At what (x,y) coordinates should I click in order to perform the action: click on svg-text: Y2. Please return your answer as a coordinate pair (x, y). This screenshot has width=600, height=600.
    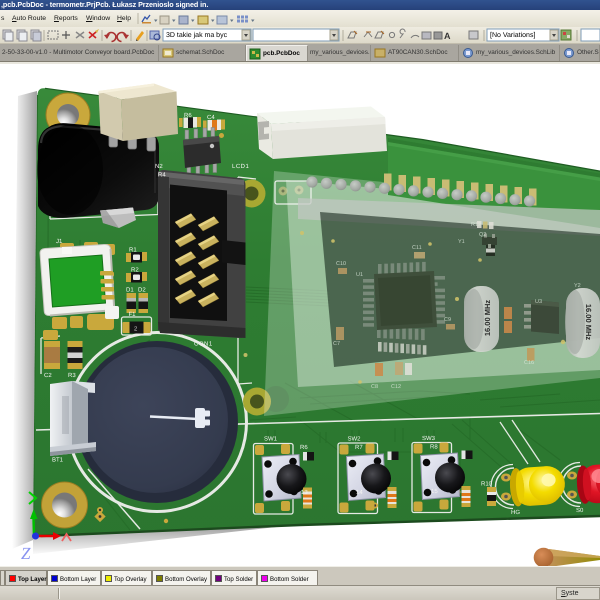
    Looking at the image, I should click on (577, 286).